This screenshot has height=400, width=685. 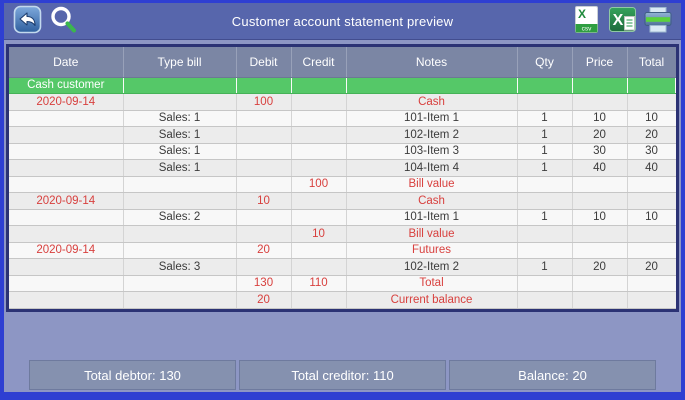 I want to click on cell-debit: 100, so click(x=264, y=102).